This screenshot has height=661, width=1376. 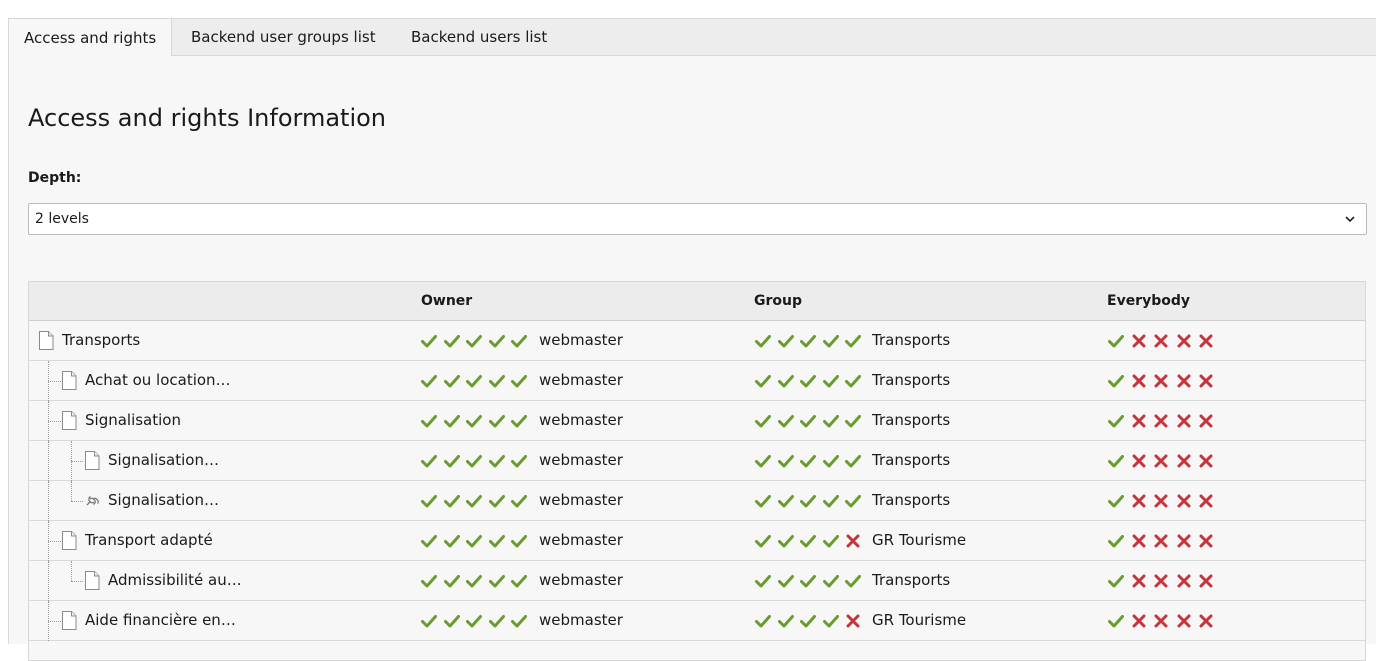 What do you see at coordinates (90, 37) in the screenshot?
I see `tab-access-and-rights: Access and rights` at bounding box center [90, 37].